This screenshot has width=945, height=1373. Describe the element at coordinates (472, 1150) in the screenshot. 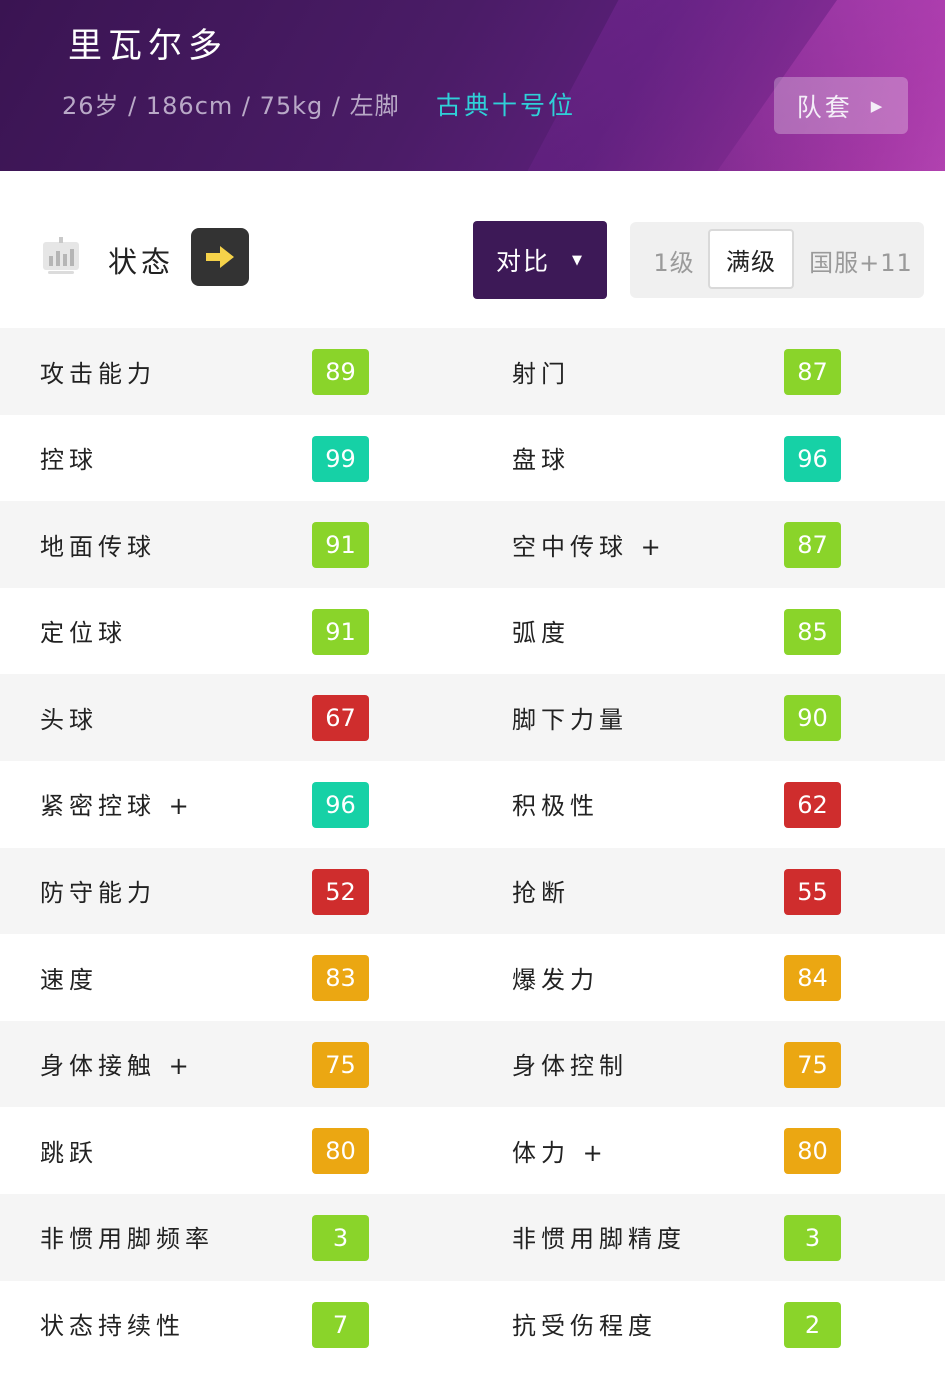

I see `stat-row: 跳跃 80 体力 + 80` at that location.